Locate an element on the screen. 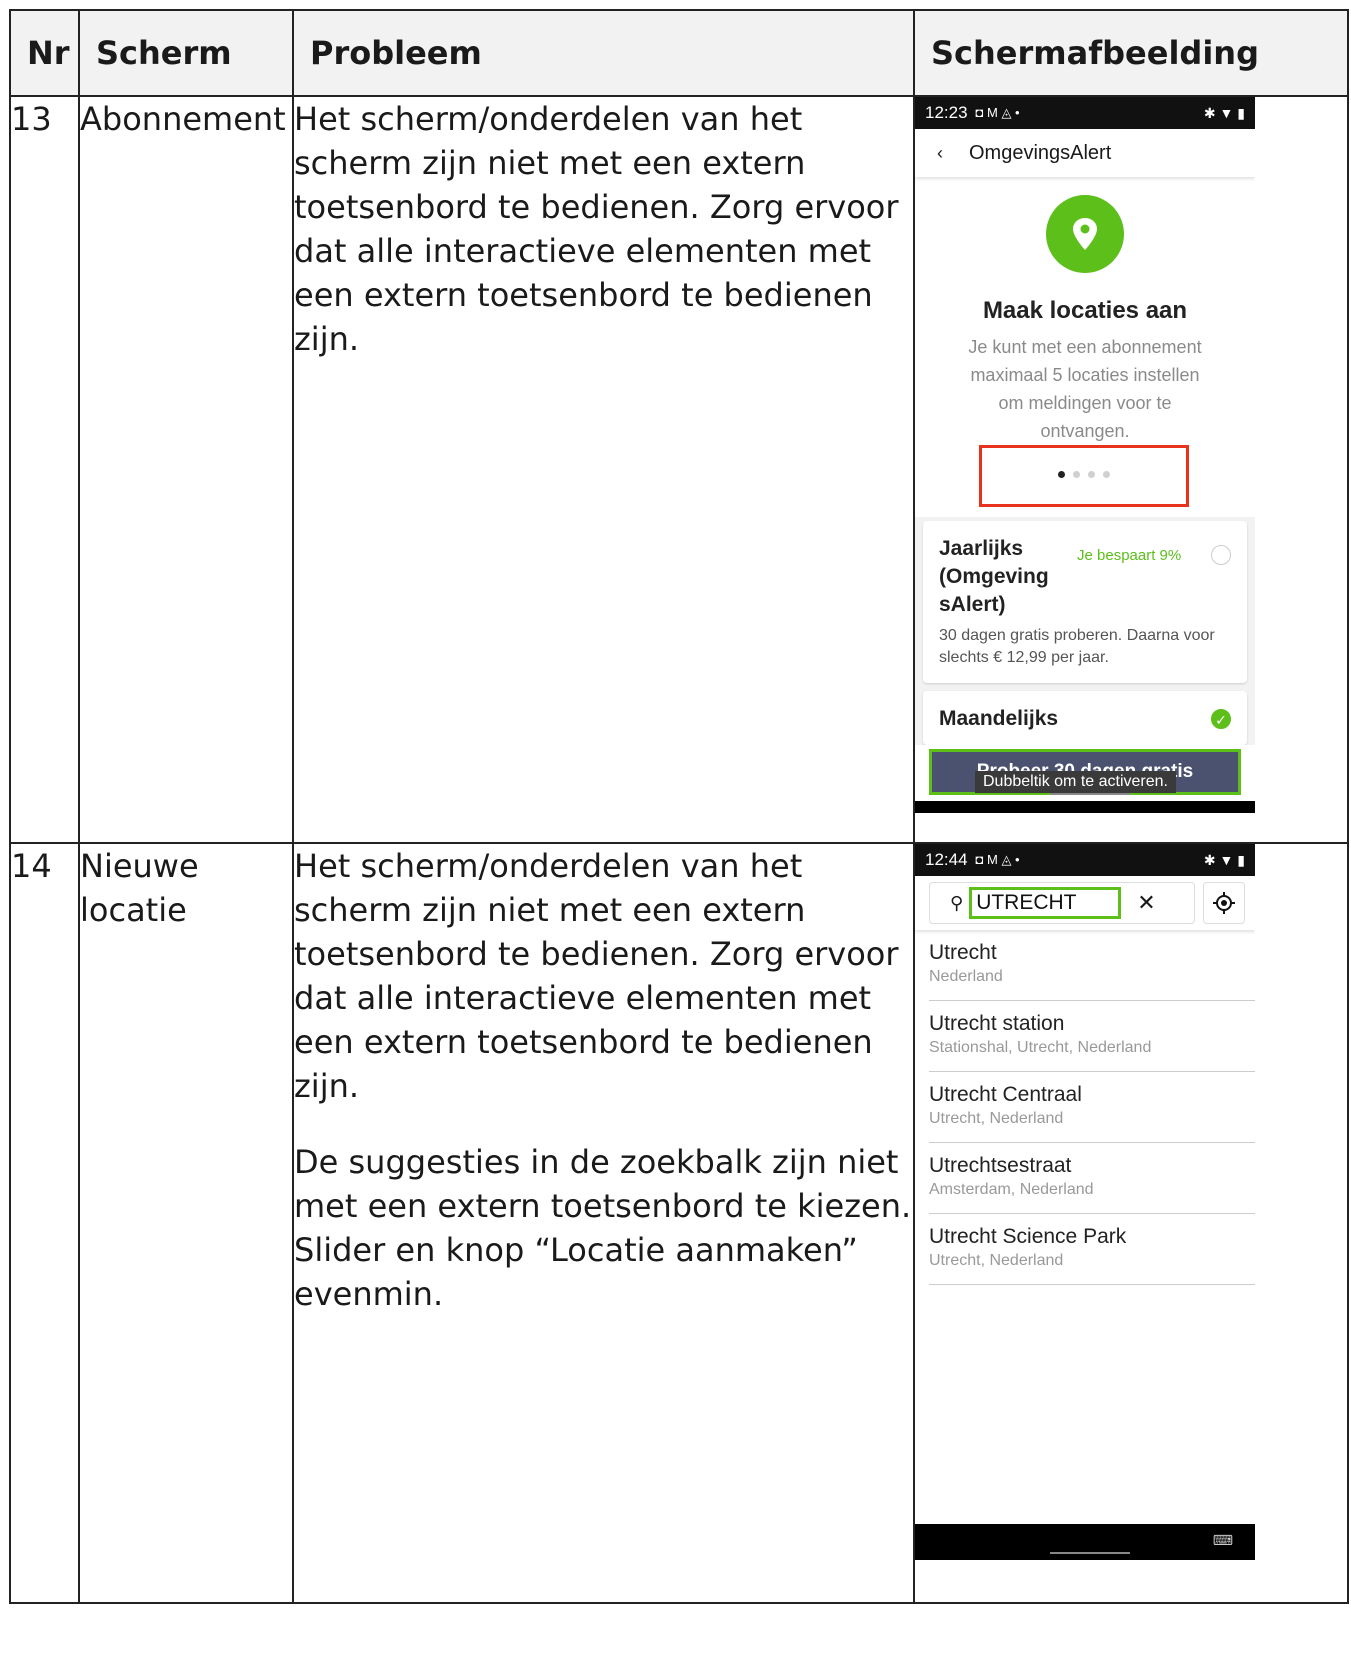 Image resolution: width=1351 pixels, height=1678 pixels. app-bar-title: OmgevingsAlert is located at coordinates (1040, 152).